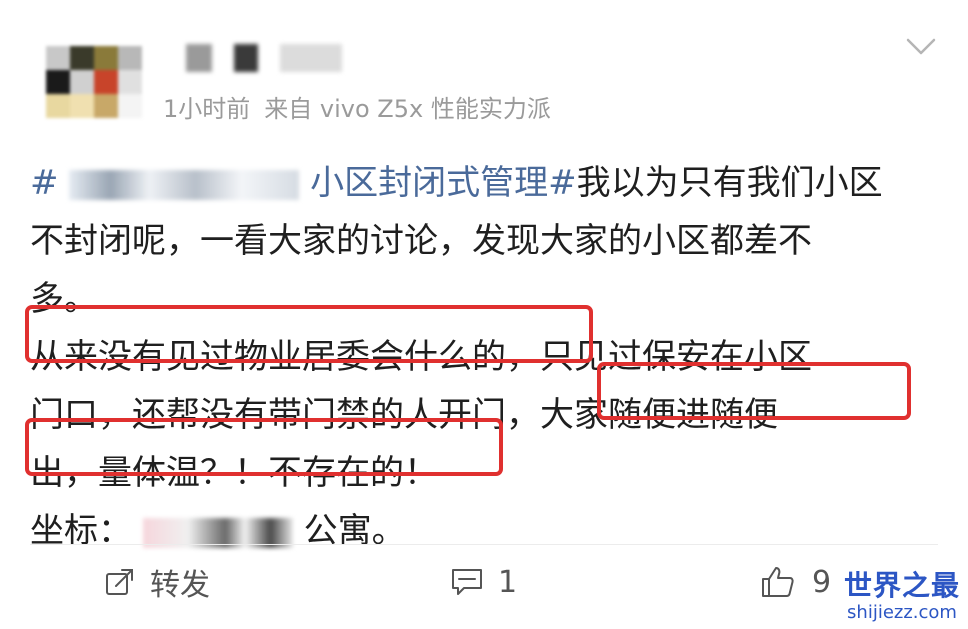  What do you see at coordinates (483, 582) in the screenshot?
I see `comment-button: 1` at bounding box center [483, 582].